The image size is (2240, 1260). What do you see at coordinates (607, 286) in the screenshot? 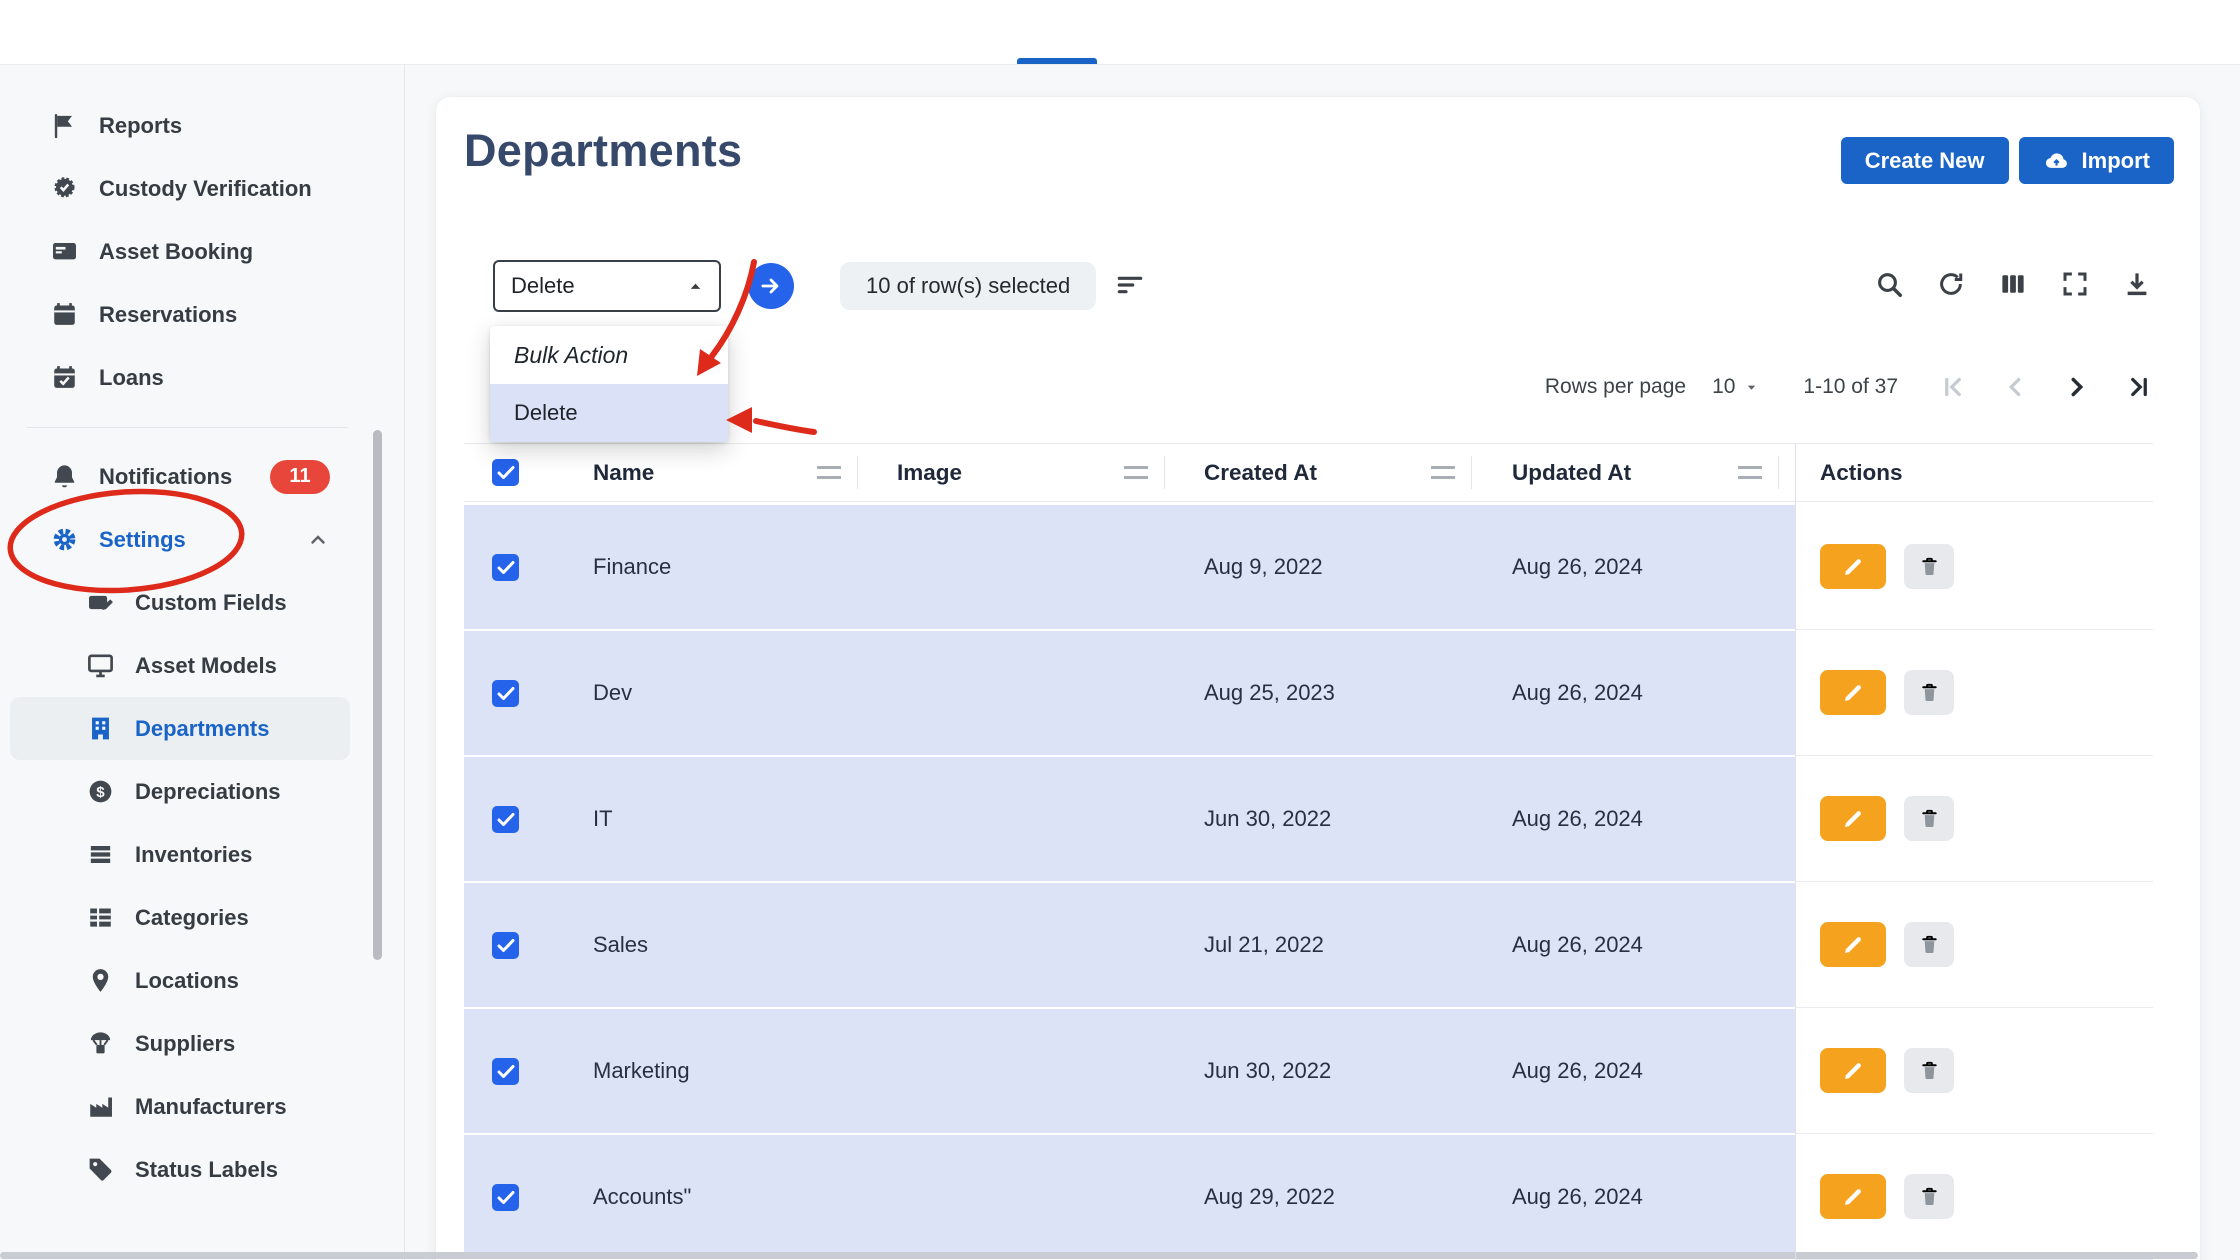
I see `bulk-action-select: Delete` at bounding box center [607, 286].